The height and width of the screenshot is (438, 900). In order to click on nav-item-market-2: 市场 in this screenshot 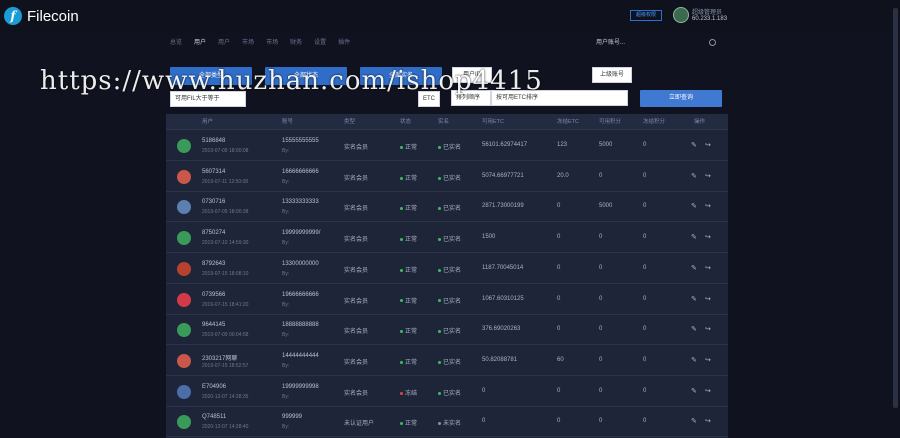, I will do `click(272, 43)`.